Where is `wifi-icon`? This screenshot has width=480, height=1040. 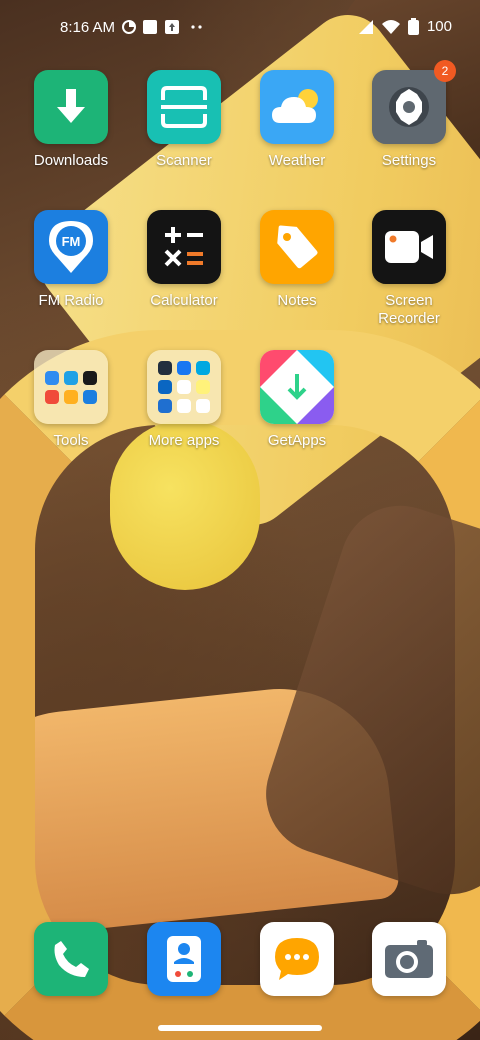 wifi-icon is located at coordinates (390, 26).